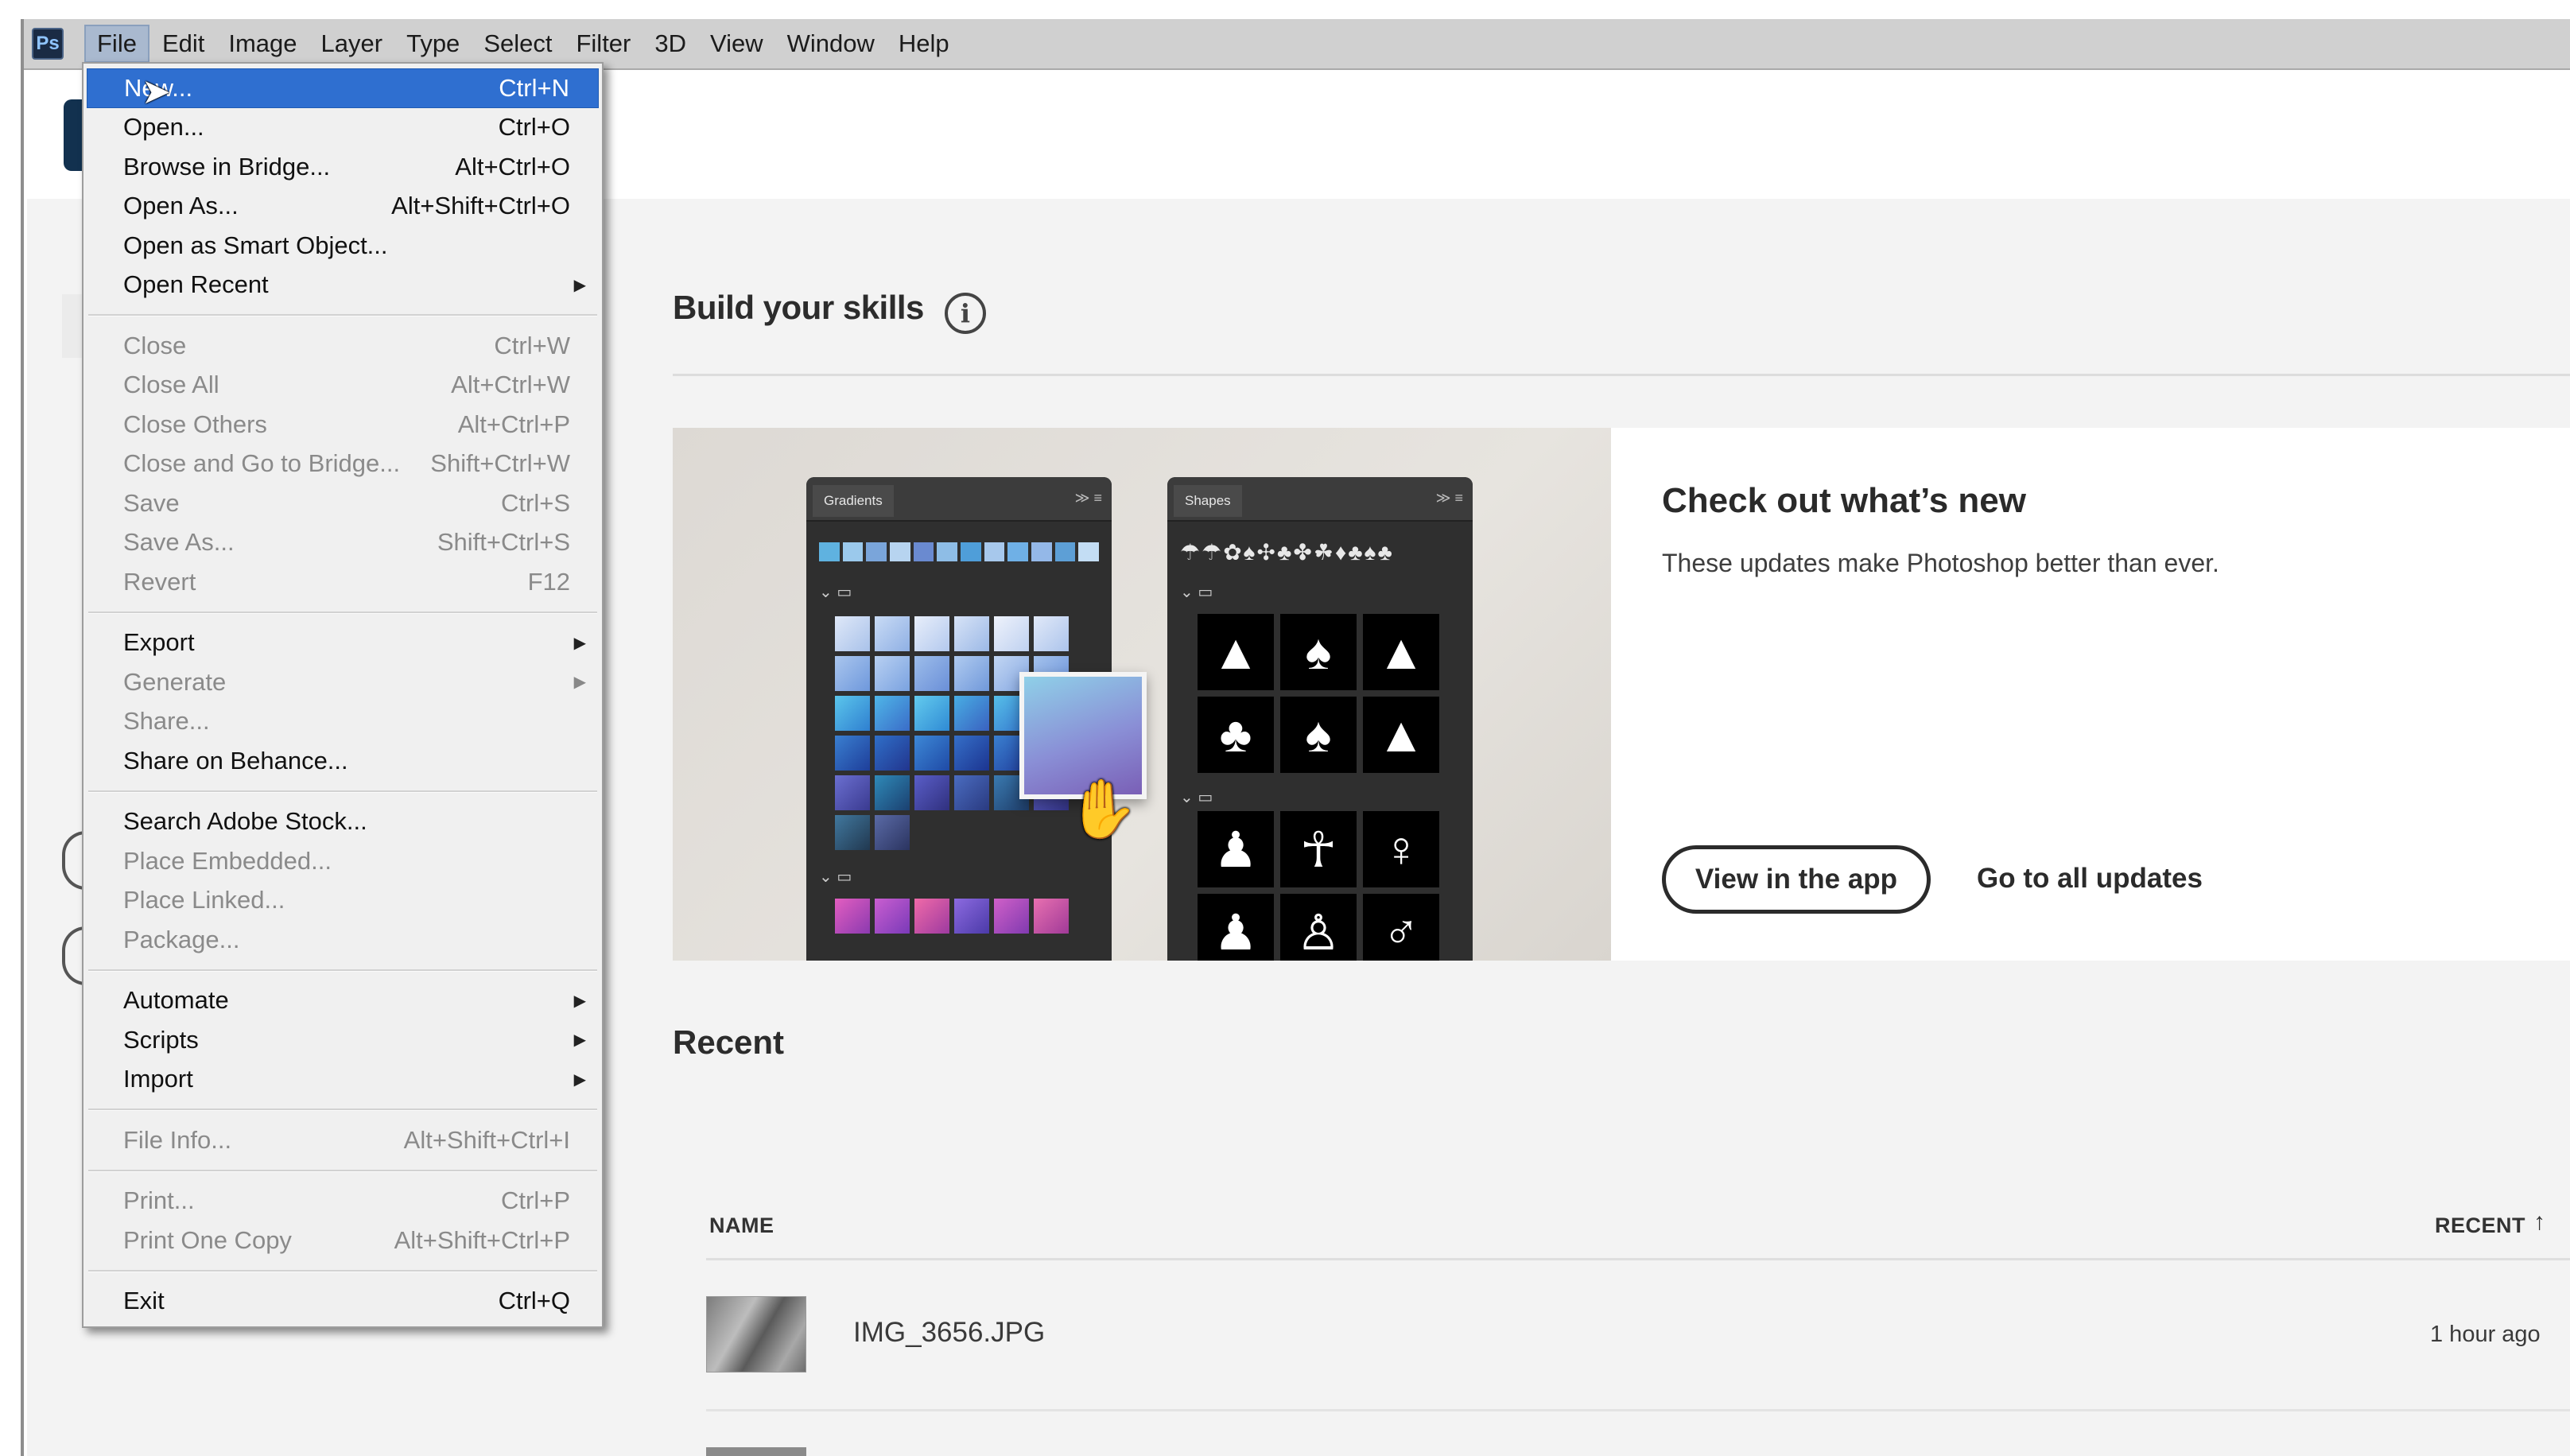 Image resolution: width=2570 pixels, height=1456 pixels. I want to click on file-menu-item-export: Export ▶, so click(342, 643).